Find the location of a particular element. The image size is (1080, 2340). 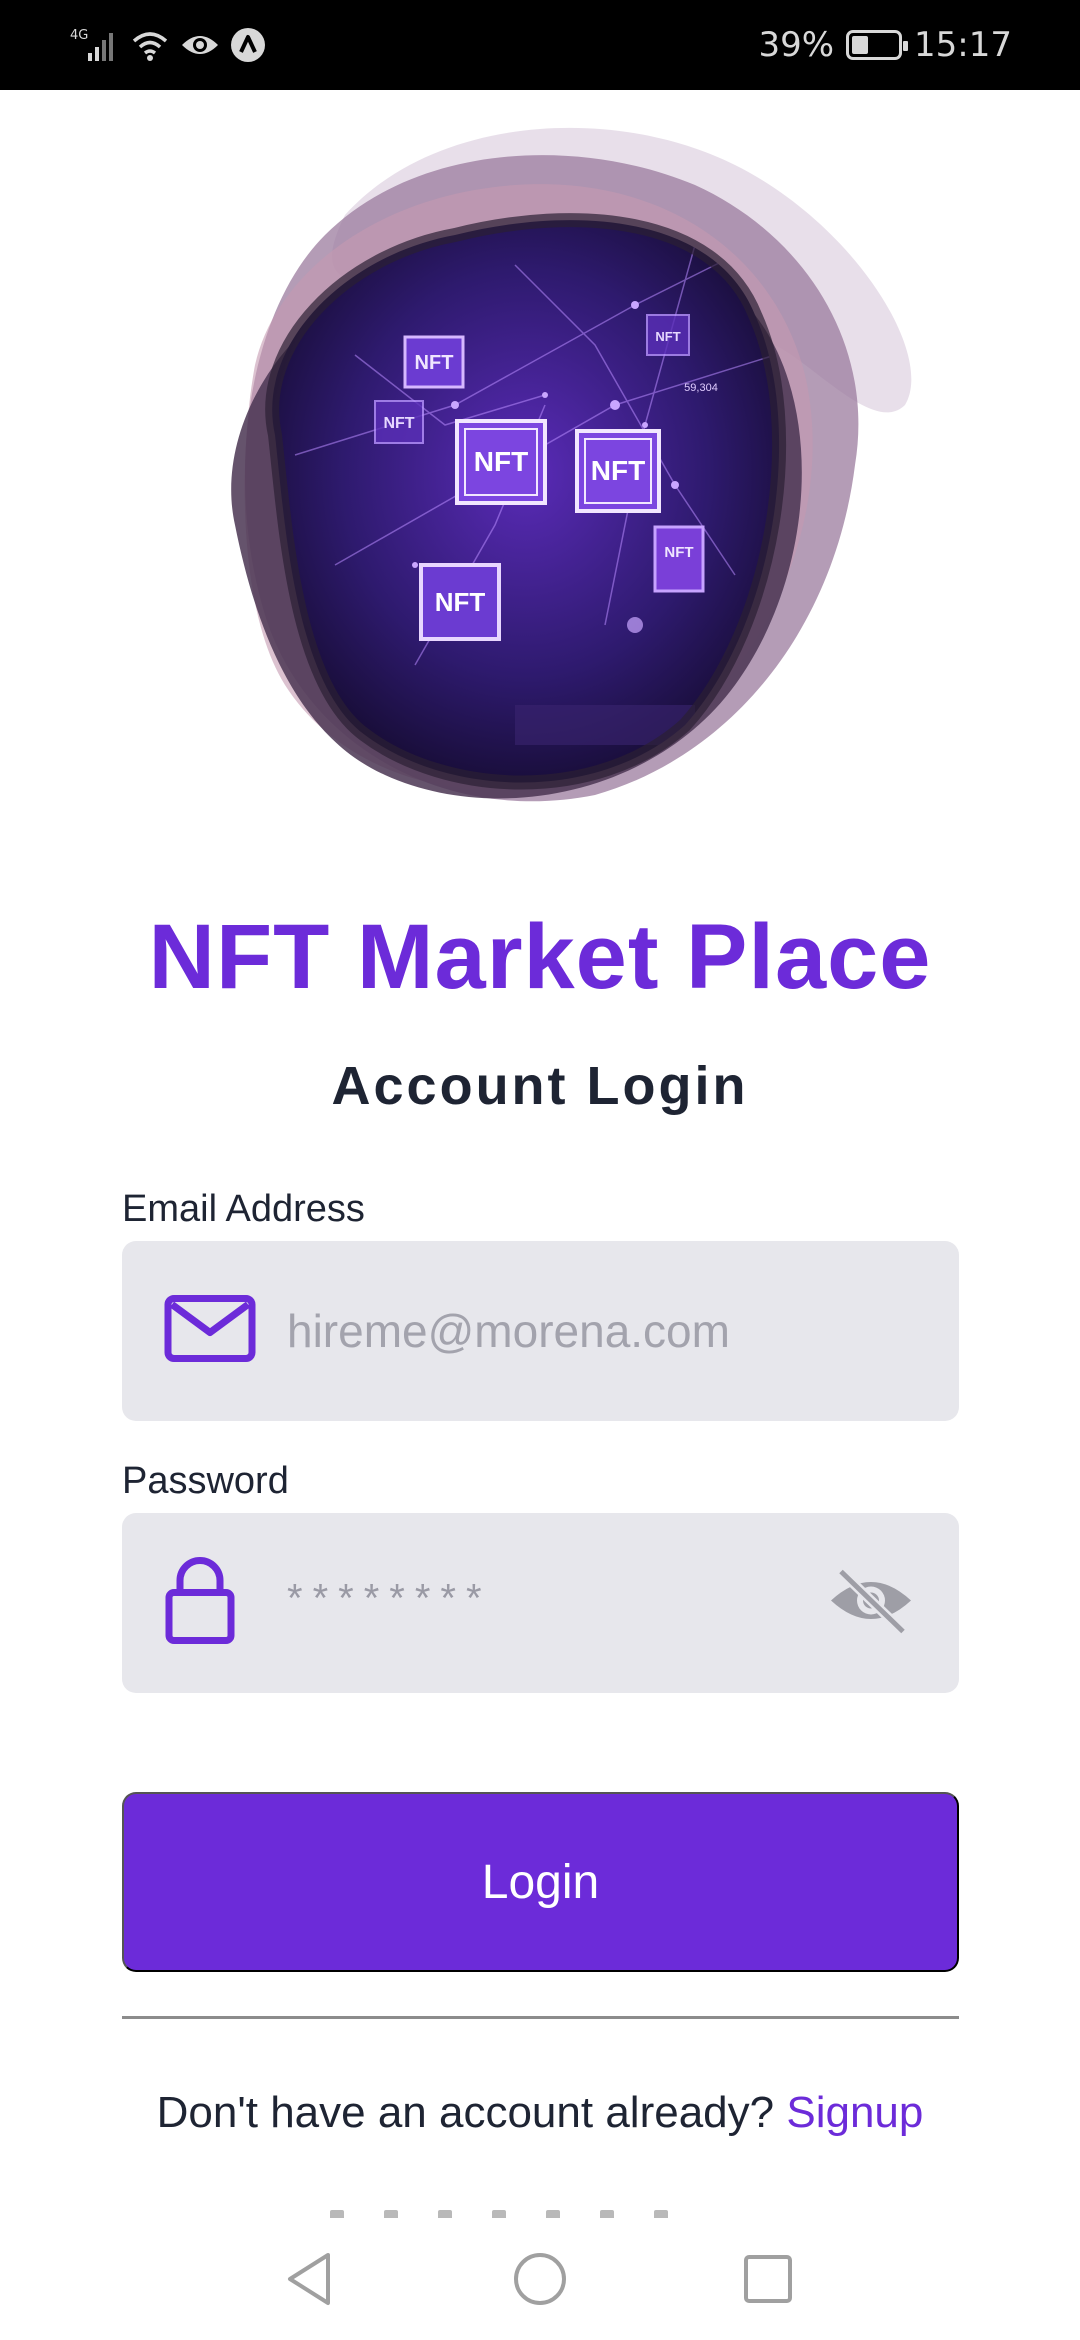

signup-prompt-text: Don't have an account already? is located at coordinates (465, 2112).